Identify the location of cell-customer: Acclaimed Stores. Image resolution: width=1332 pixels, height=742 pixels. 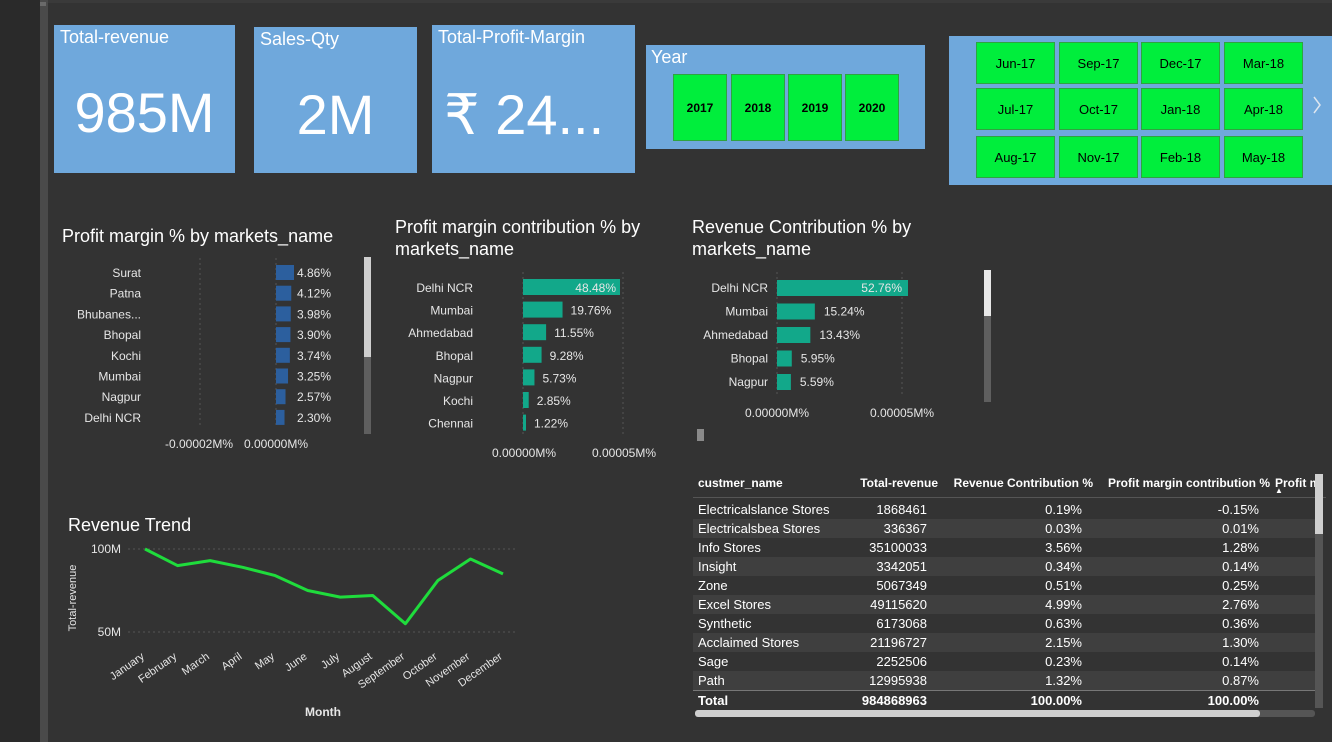
(749, 642).